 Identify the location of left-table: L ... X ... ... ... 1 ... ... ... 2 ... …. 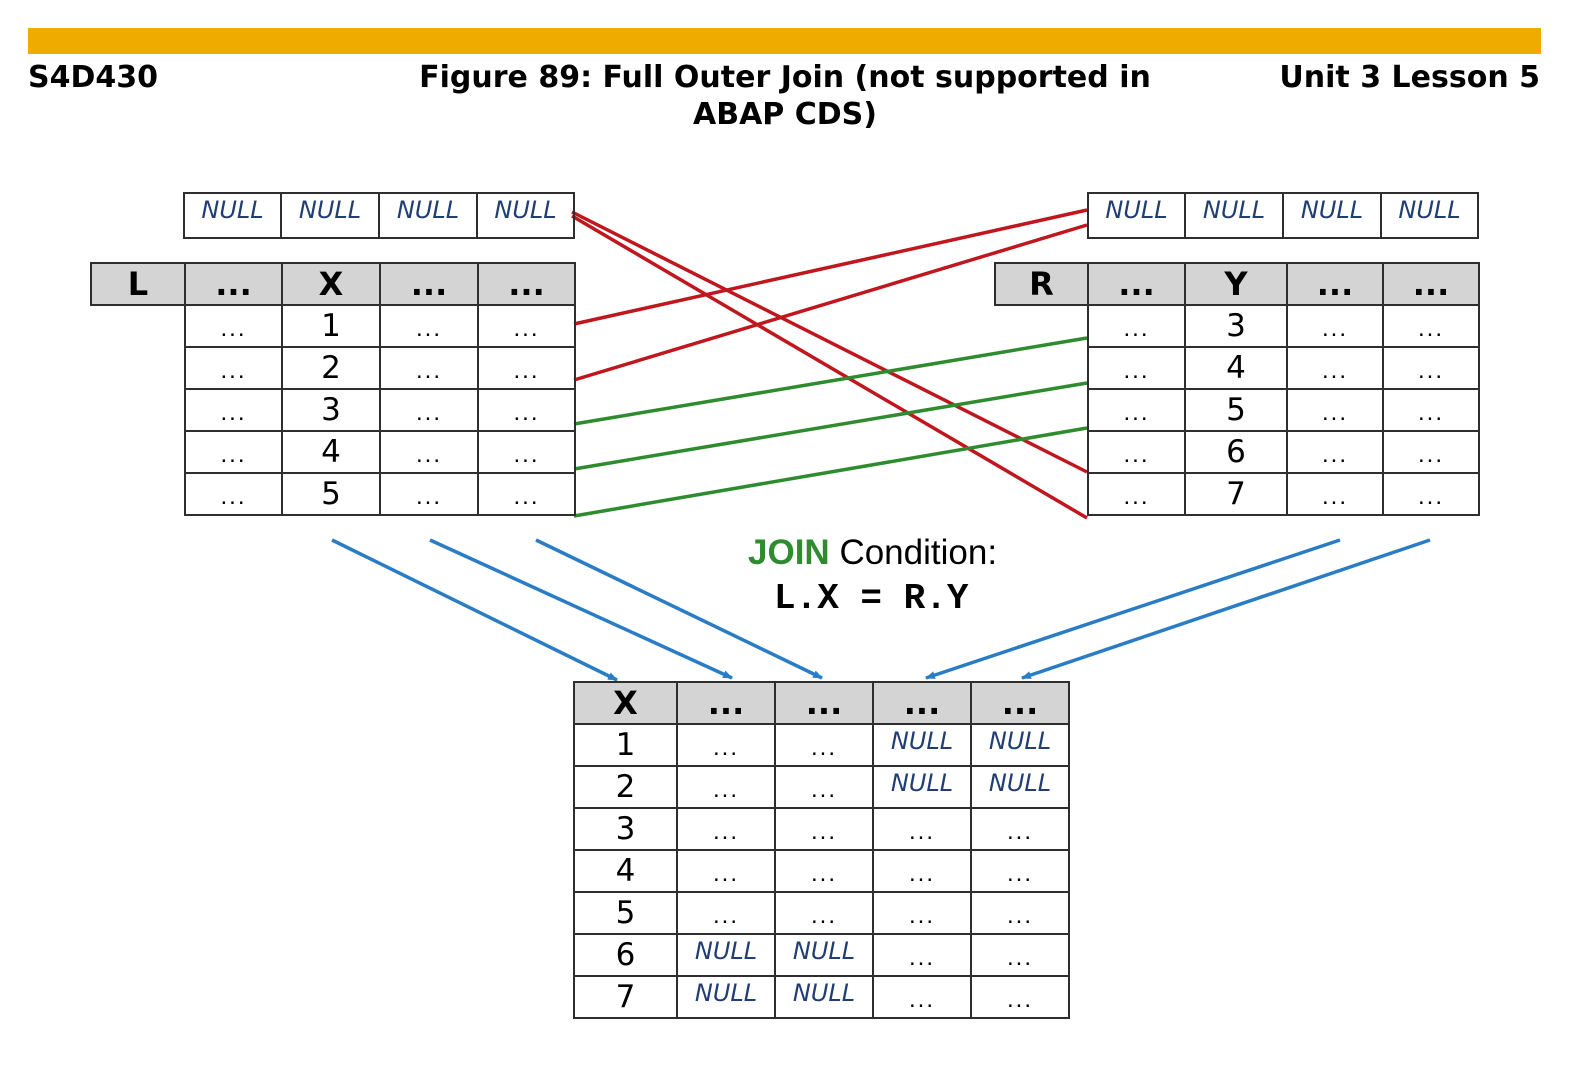
(333, 389).